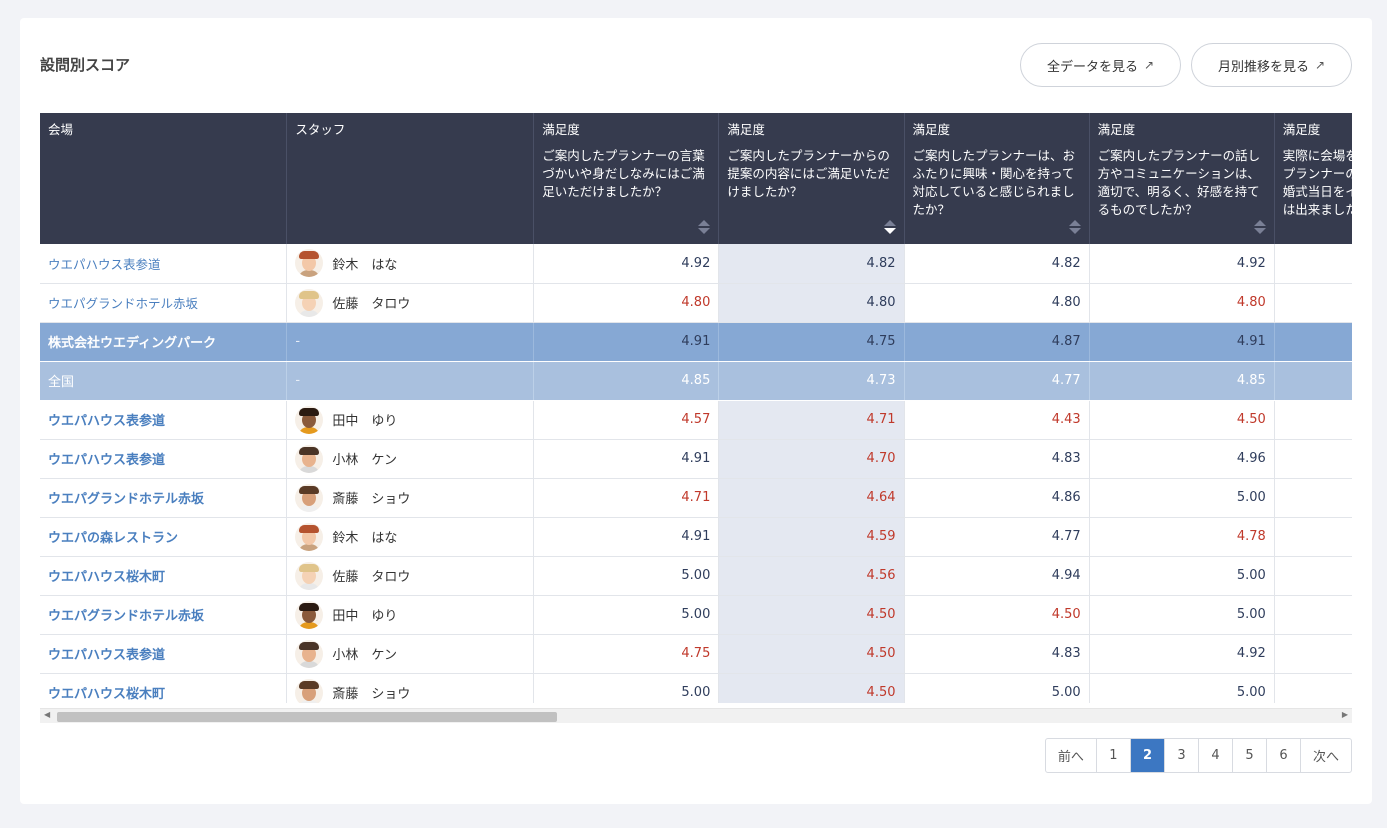 Image resolution: width=1387 pixels, height=828 pixels. I want to click on staff-name: 佐藤 タロウ, so click(371, 304).